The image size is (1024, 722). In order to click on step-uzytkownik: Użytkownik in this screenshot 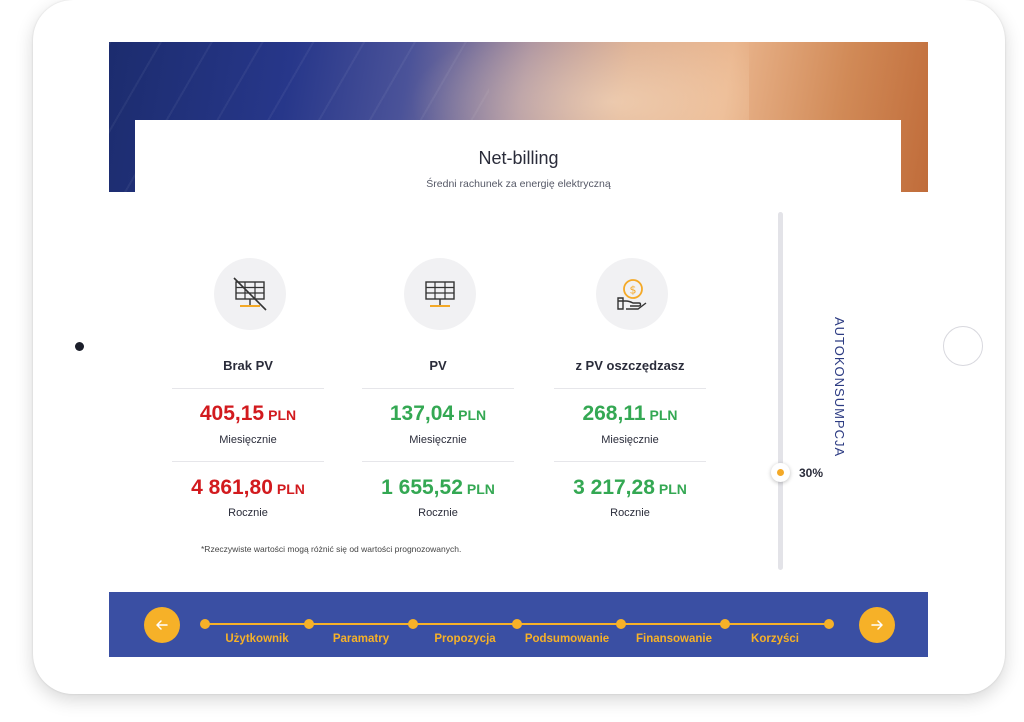, I will do `click(256, 639)`.